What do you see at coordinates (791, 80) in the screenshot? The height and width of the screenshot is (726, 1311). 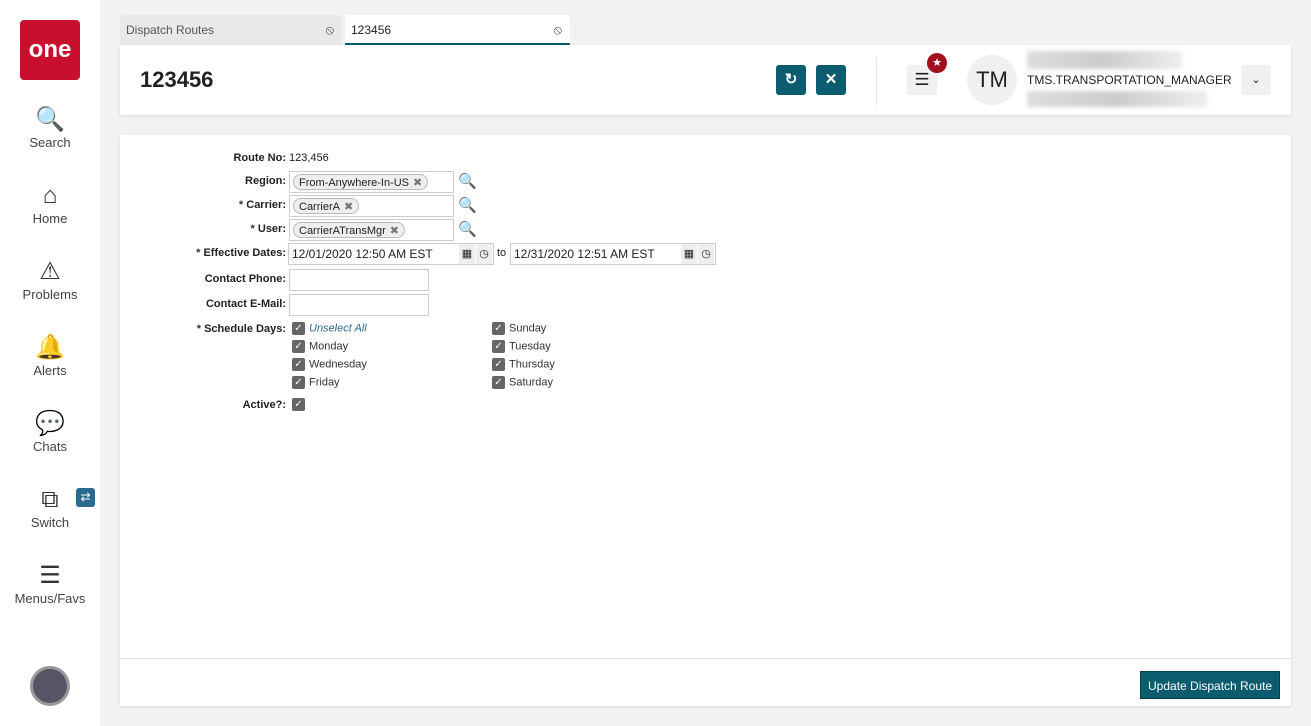 I see `refresh-button: ↻` at bounding box center [791, 80].